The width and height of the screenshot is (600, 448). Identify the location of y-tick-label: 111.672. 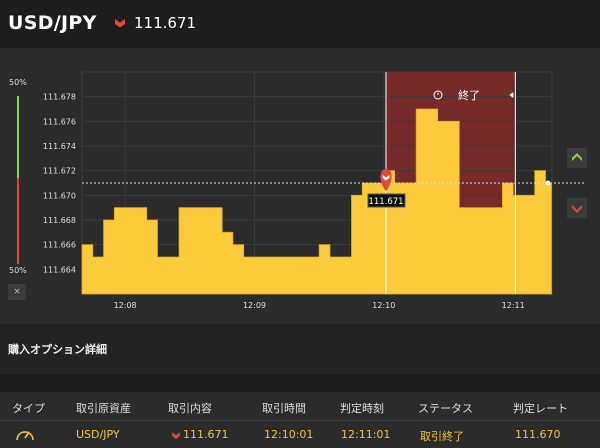
(59, 171).